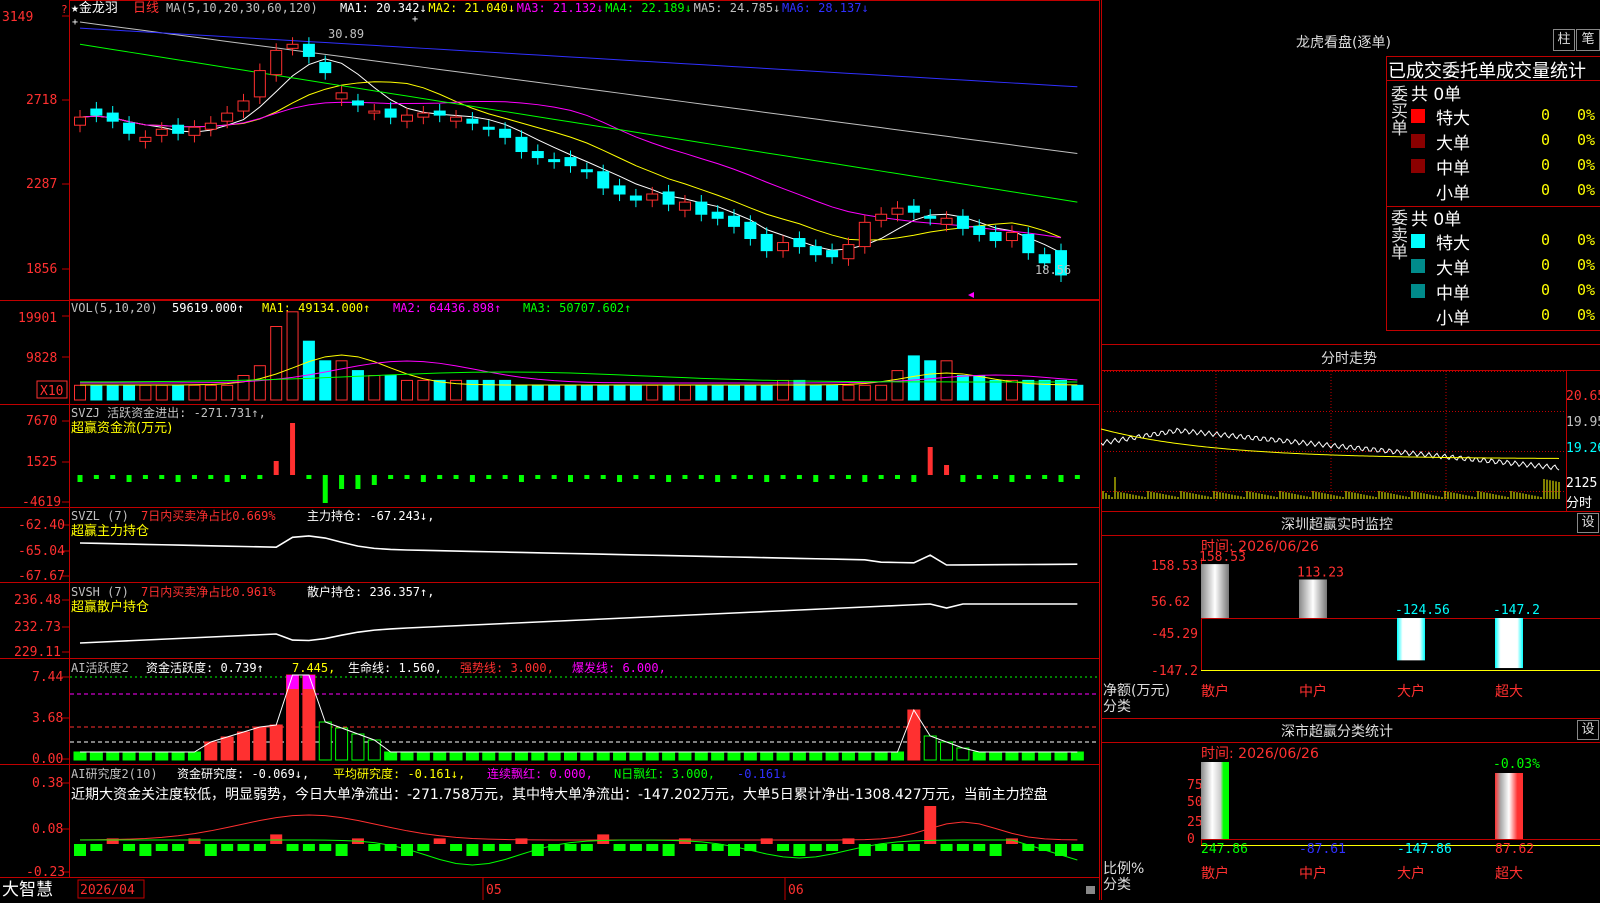 This screenshot has height=903, width=1600. What do you see at coordinates (1397, 110) in the screenshot?
I see `buy-side-label: 委买单` at bounding box center [1397, 110].